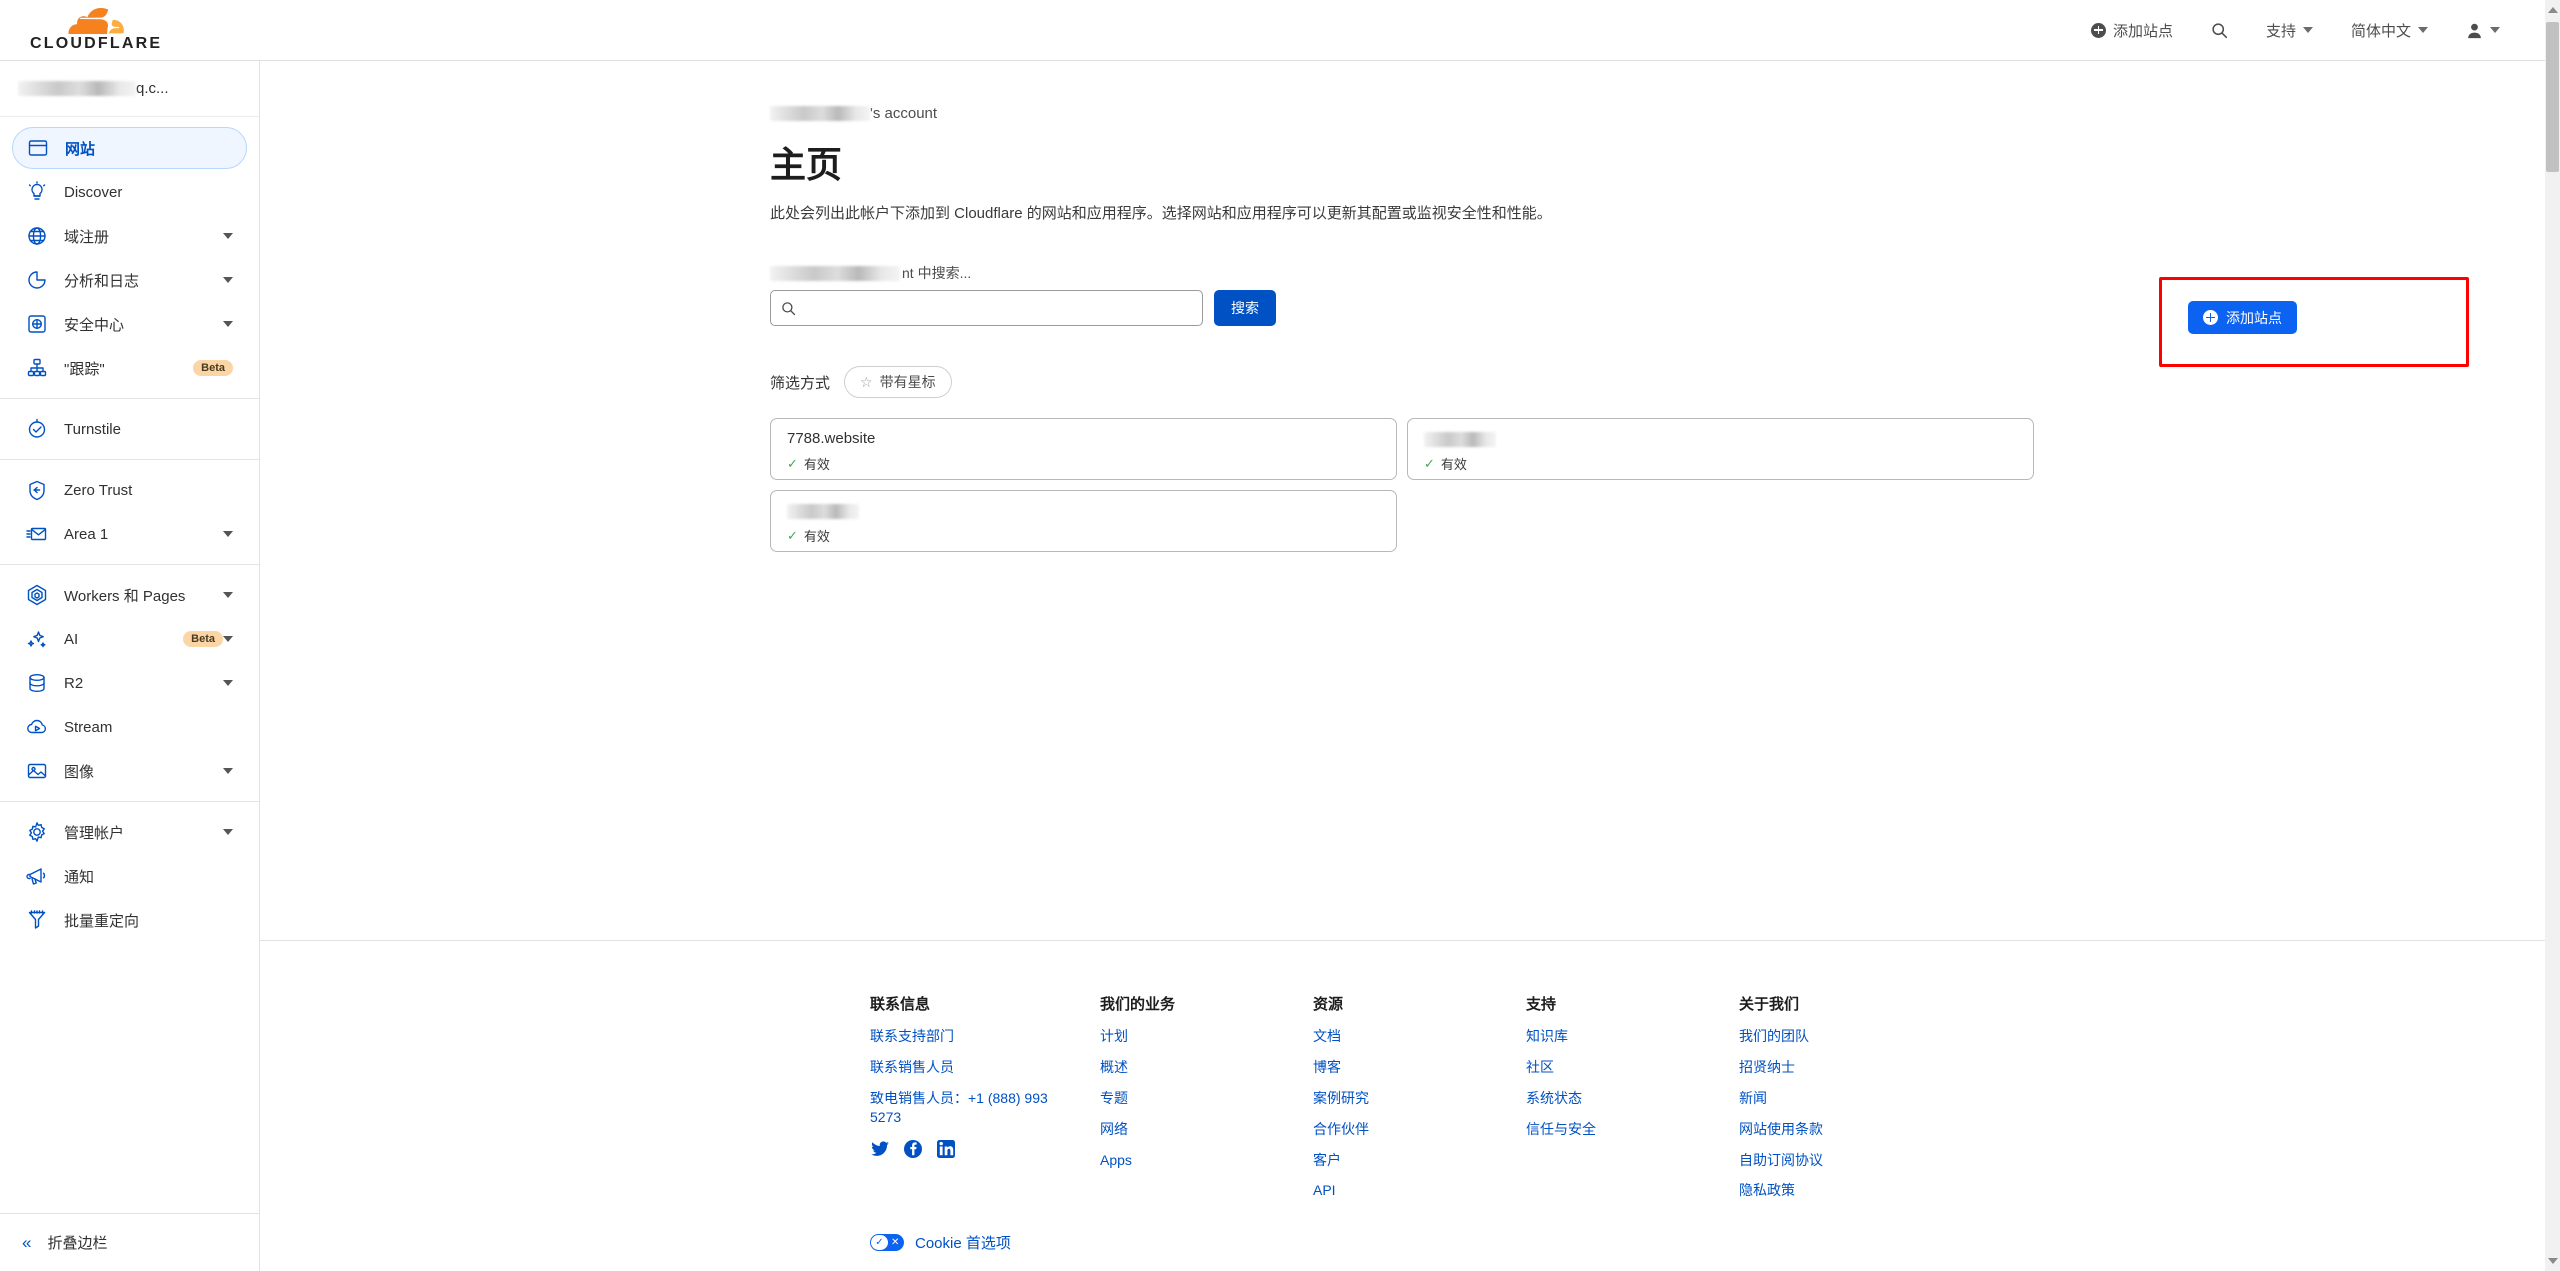 The image size is (2560, 1271). I want to click on facebook-icon, so click(913, 1149).